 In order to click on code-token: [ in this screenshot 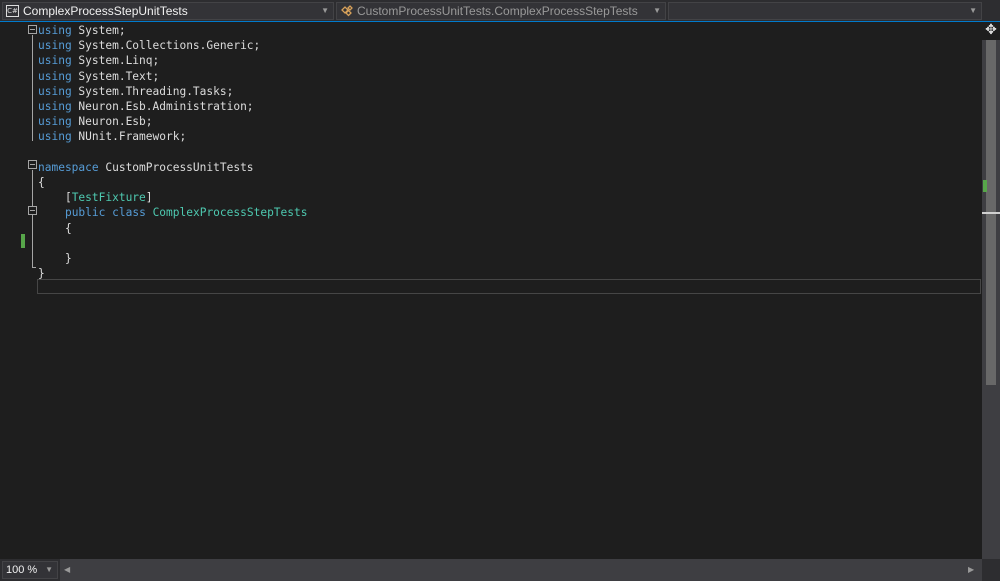, I will do `click(55, 198)`.